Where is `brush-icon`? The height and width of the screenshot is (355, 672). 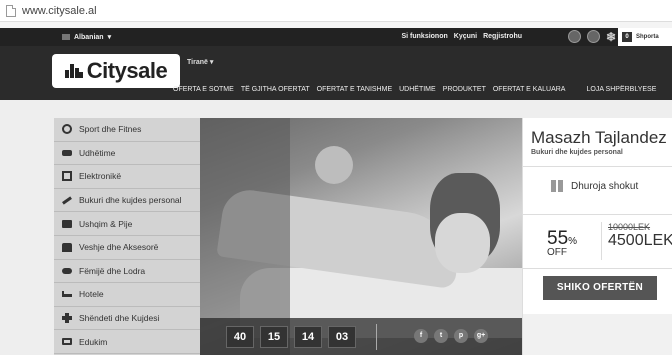 brush-icon is located at coordinates (67, 200).